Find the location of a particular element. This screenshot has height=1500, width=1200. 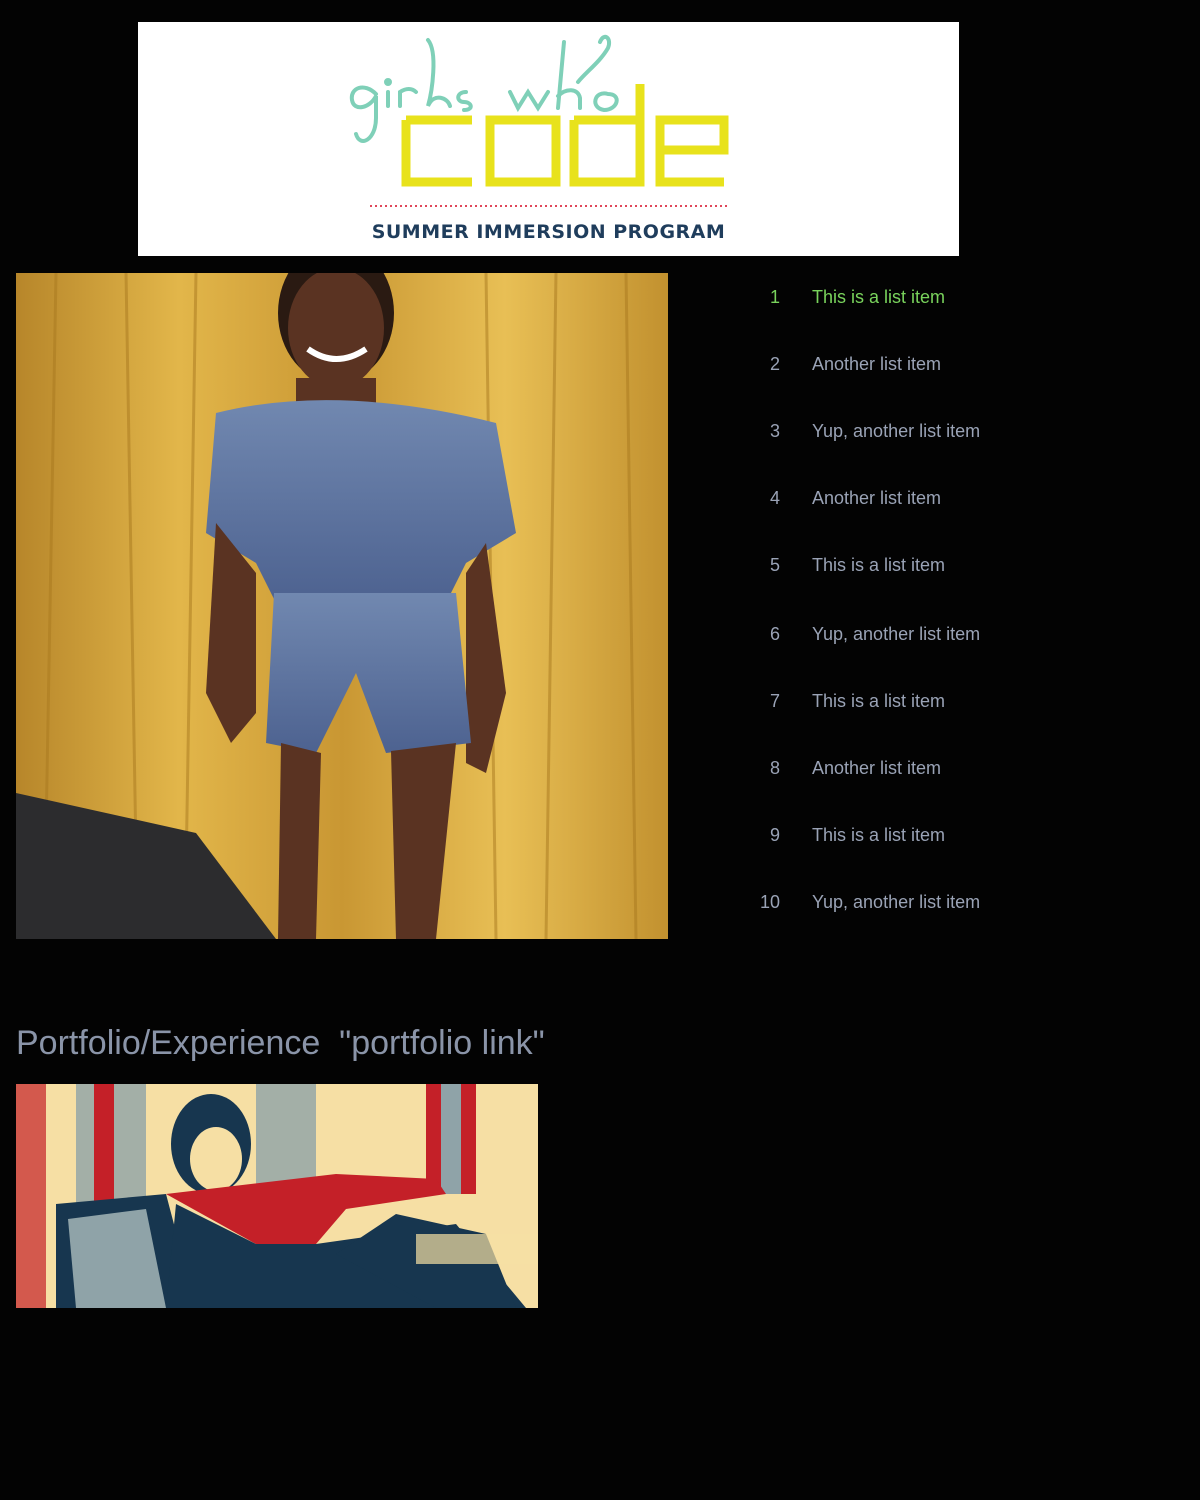

portfolio-heading: Portfolio/Experience "portfolio link" is located at coordinates (280, 1043).